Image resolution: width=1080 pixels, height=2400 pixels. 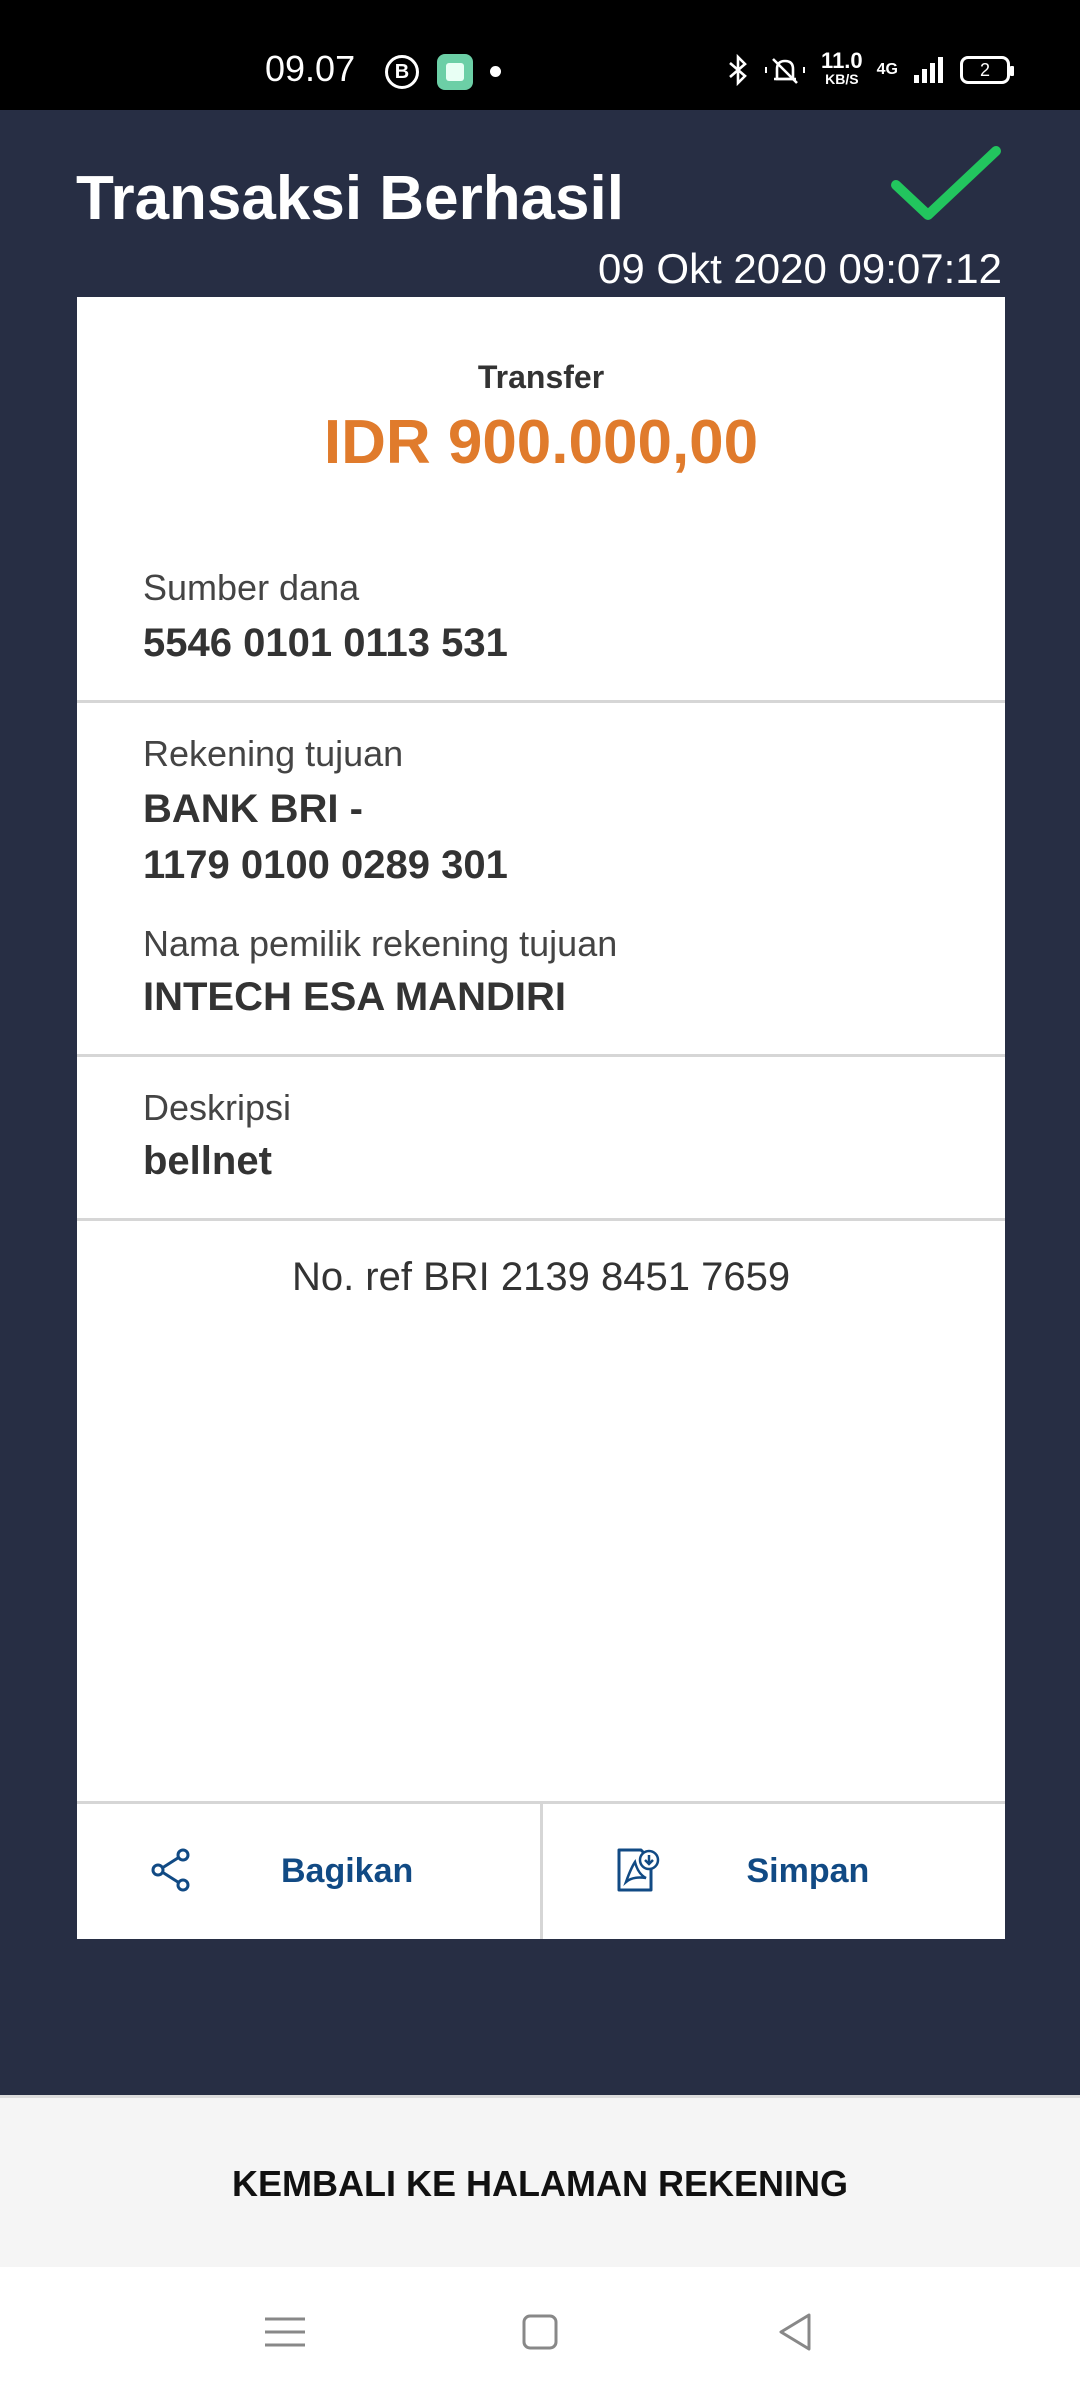 I want to click on destination-bank: BANK BRI -, so click(x=253, y=809).